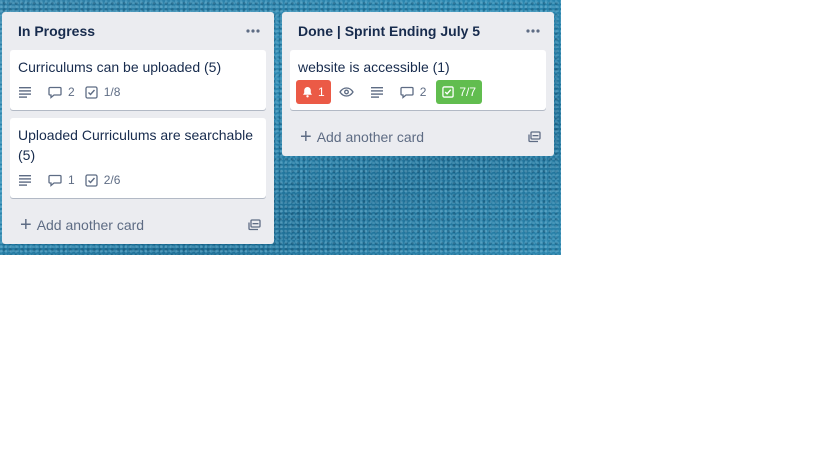 The image size is (819, 460). Describe the element at coordinates (138, 180) in the screenshot. I see `card-badges: 1 2/6` at that location.